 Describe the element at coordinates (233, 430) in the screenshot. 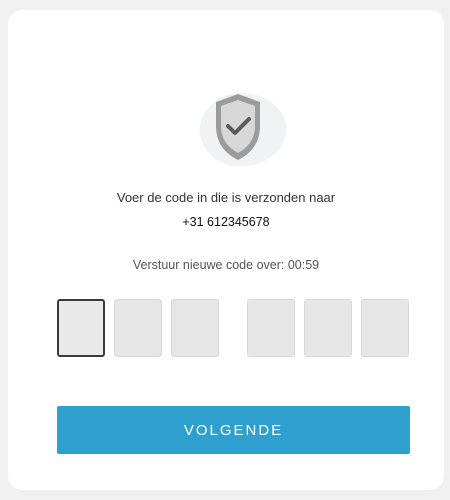

I see `next-button: VOLGENDE` at that location.